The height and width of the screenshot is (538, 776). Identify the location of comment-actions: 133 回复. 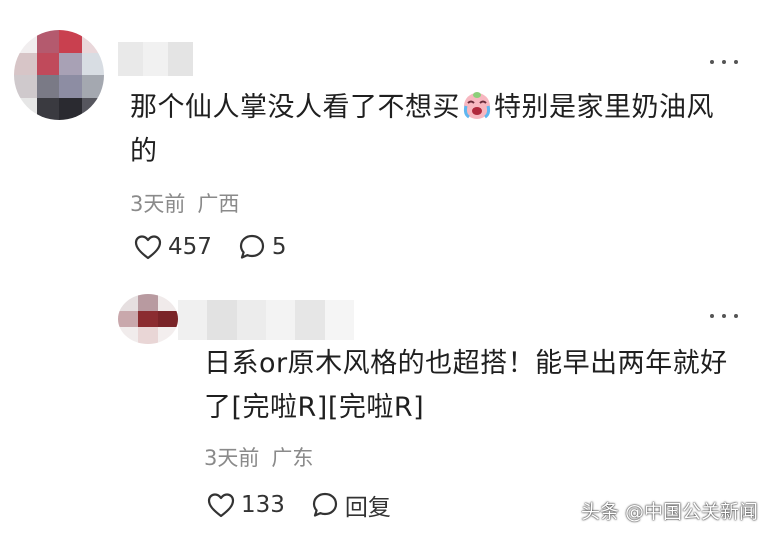
(299, 505).